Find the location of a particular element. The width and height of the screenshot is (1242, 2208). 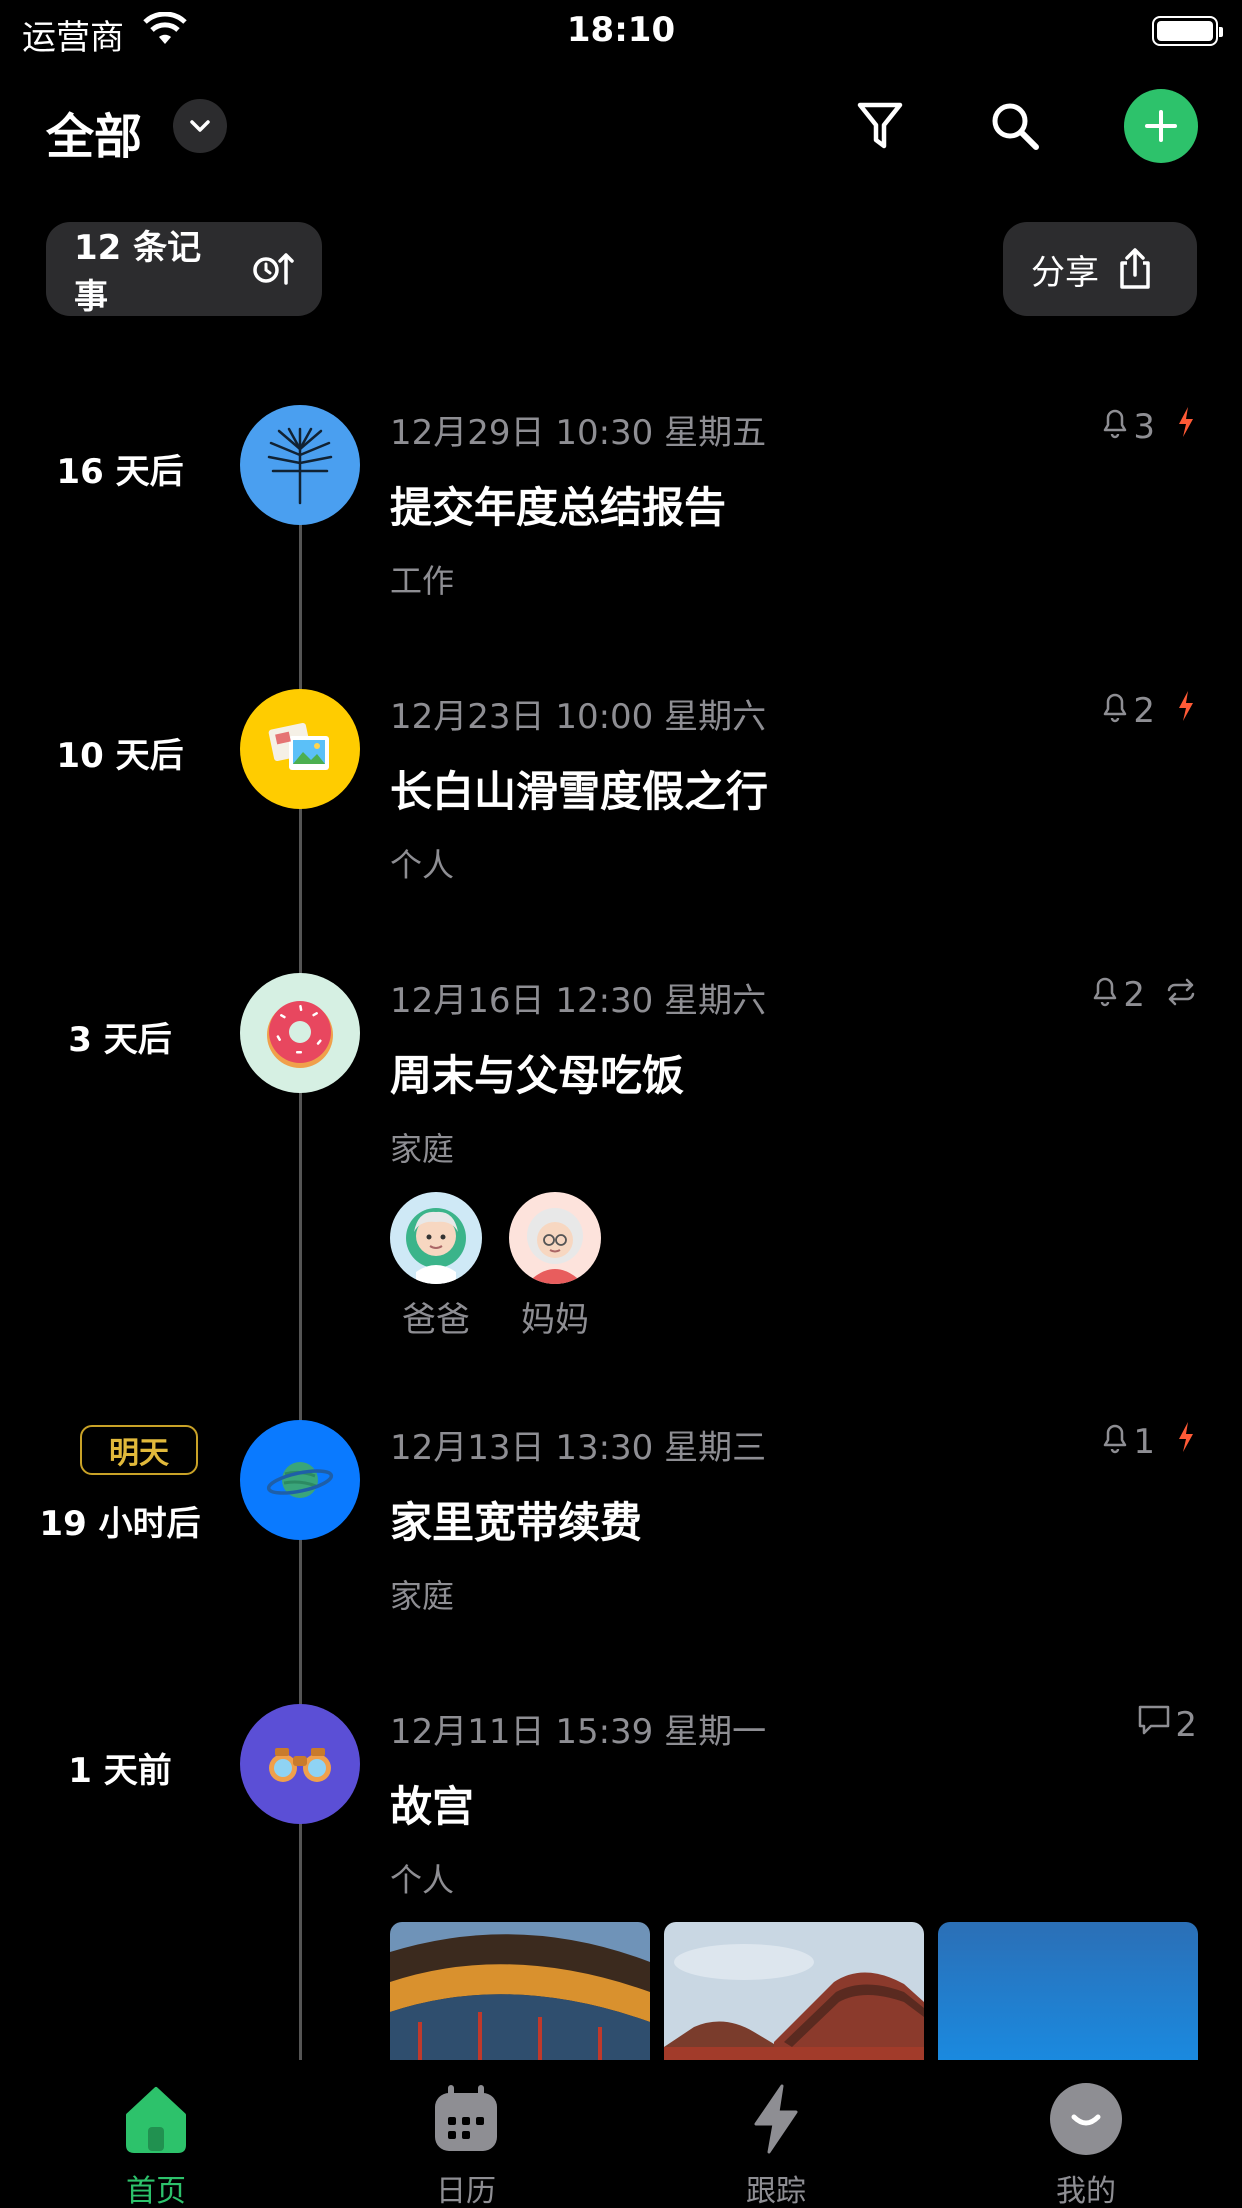

page-title: 全部 is located at coordinates (94, 132).